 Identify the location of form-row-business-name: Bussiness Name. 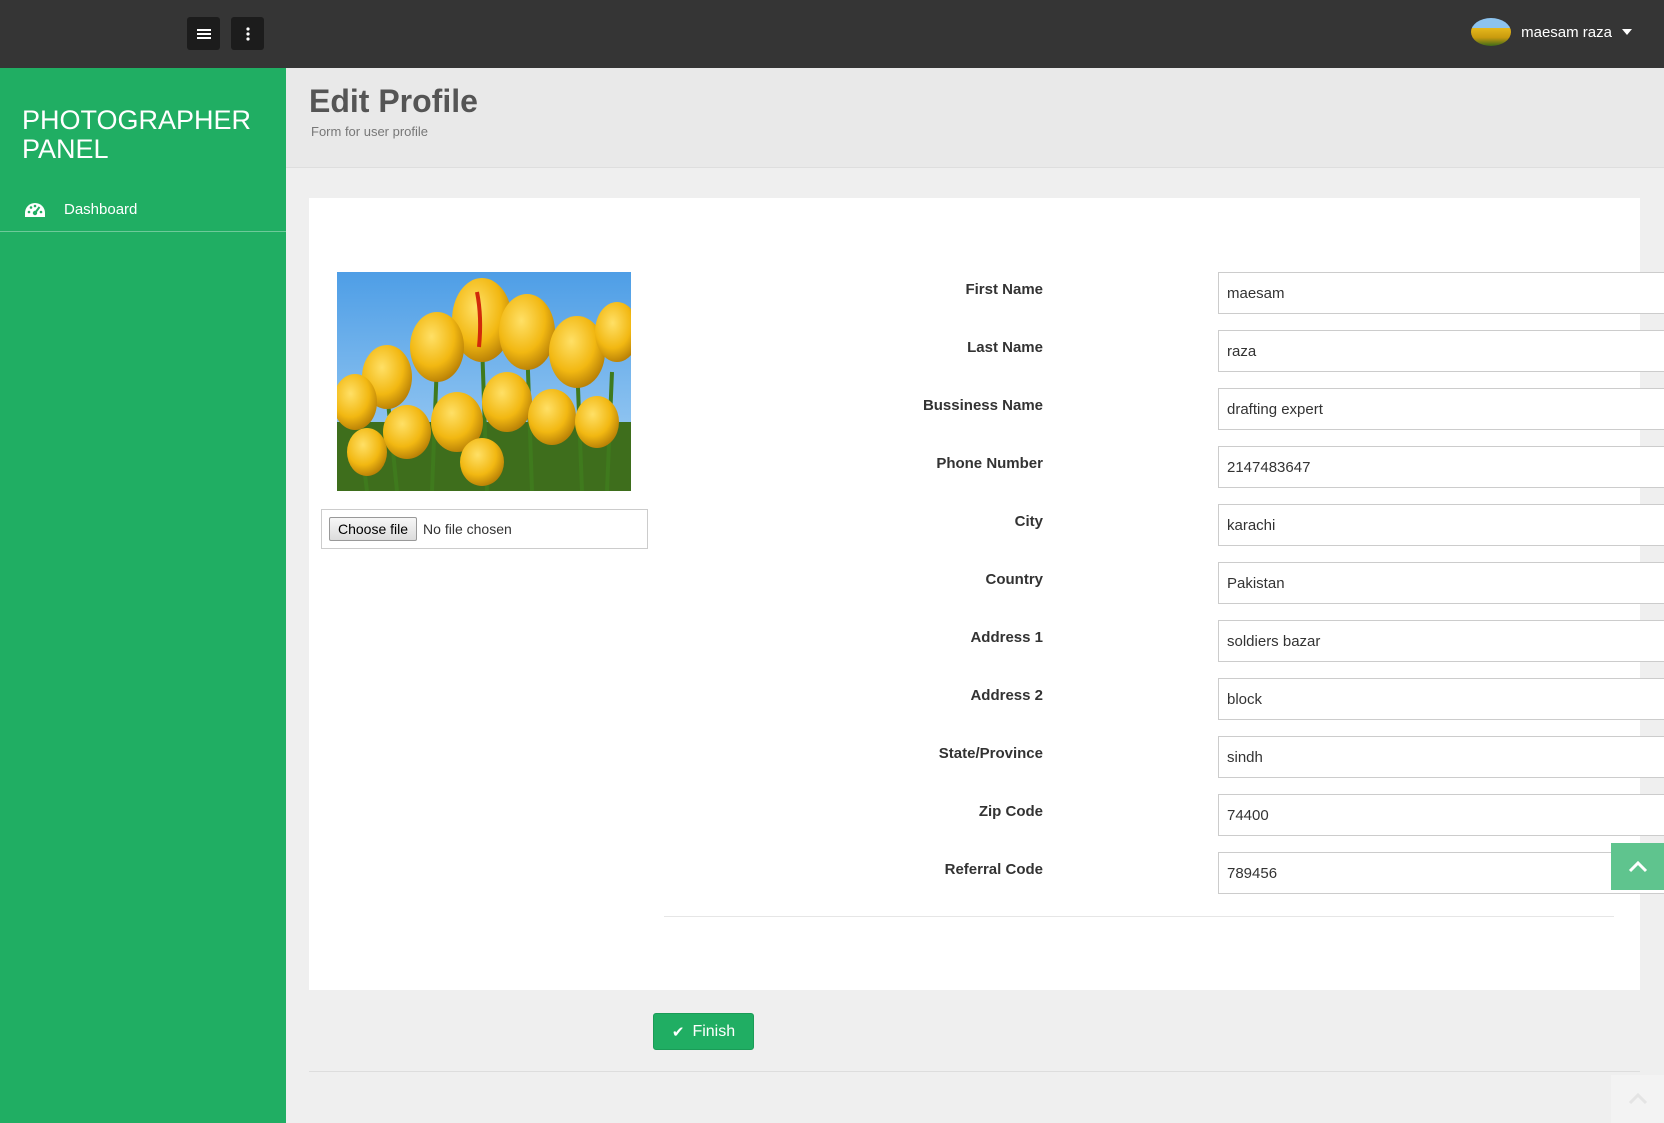
(1176, 409).